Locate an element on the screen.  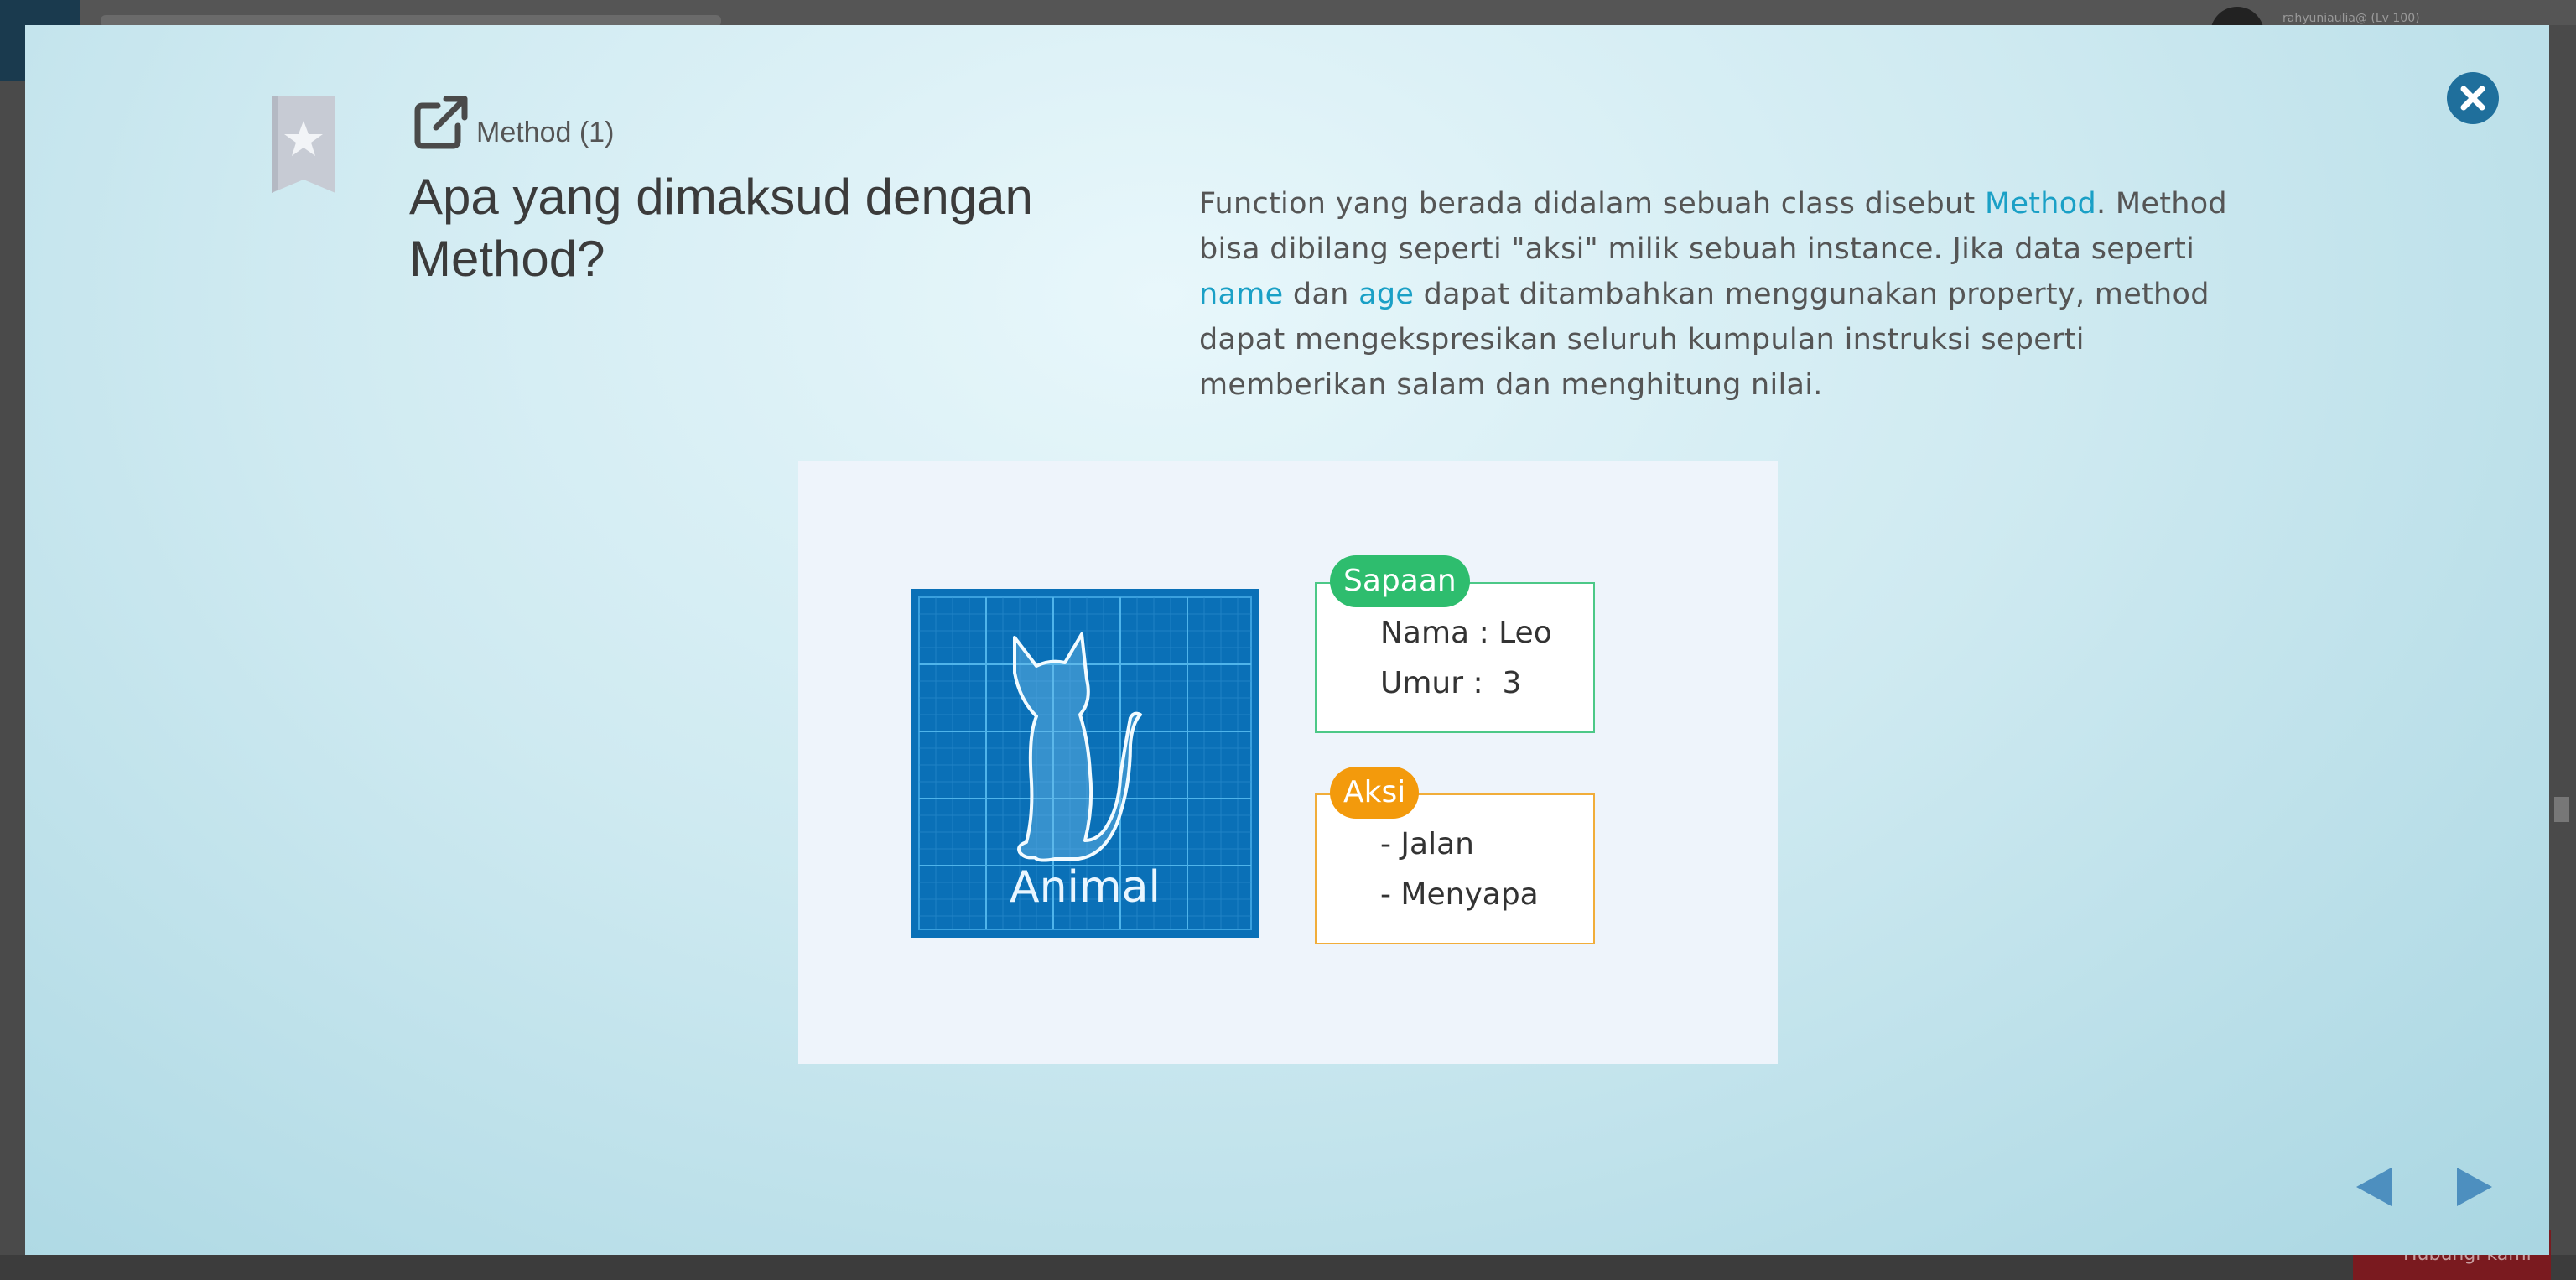
animal-class-label: Animal is located at coordinates (1085, 887).